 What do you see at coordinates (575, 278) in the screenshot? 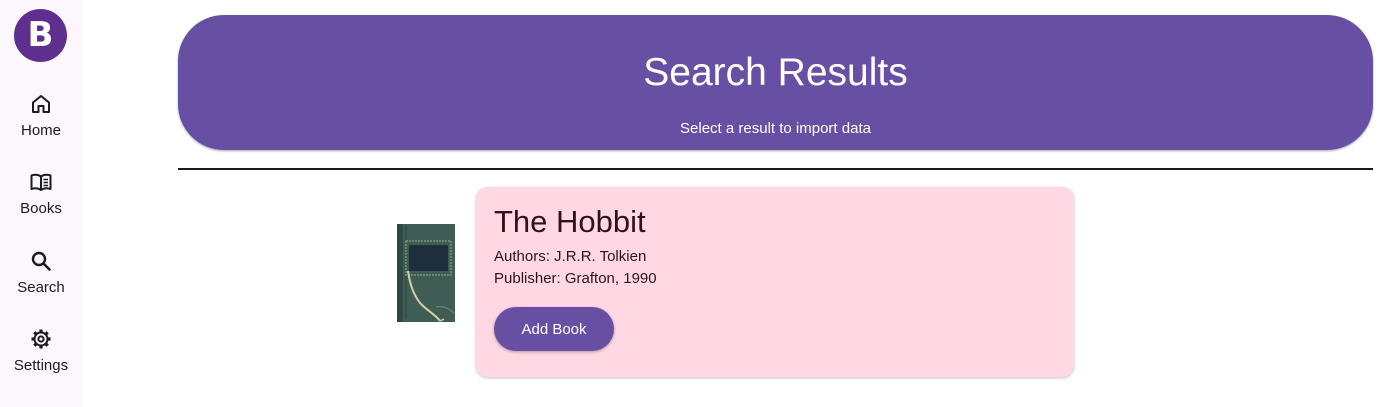
I see `book-publisher: Publisher: Grafton, 1990` at bounding box center [575, 278].